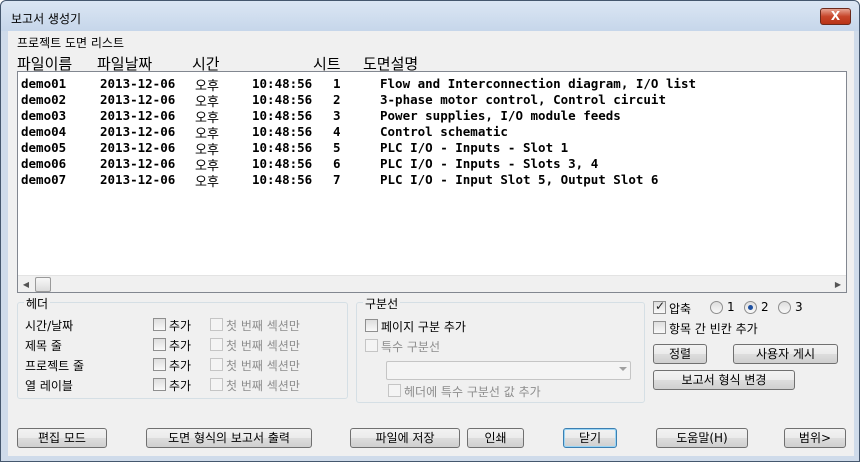 The image size is (860, 462). What do you see at coordinates (785, 354) in the screenshot?
I see `user-post-button: 사용자 게시` at bounding box center [785, 354].